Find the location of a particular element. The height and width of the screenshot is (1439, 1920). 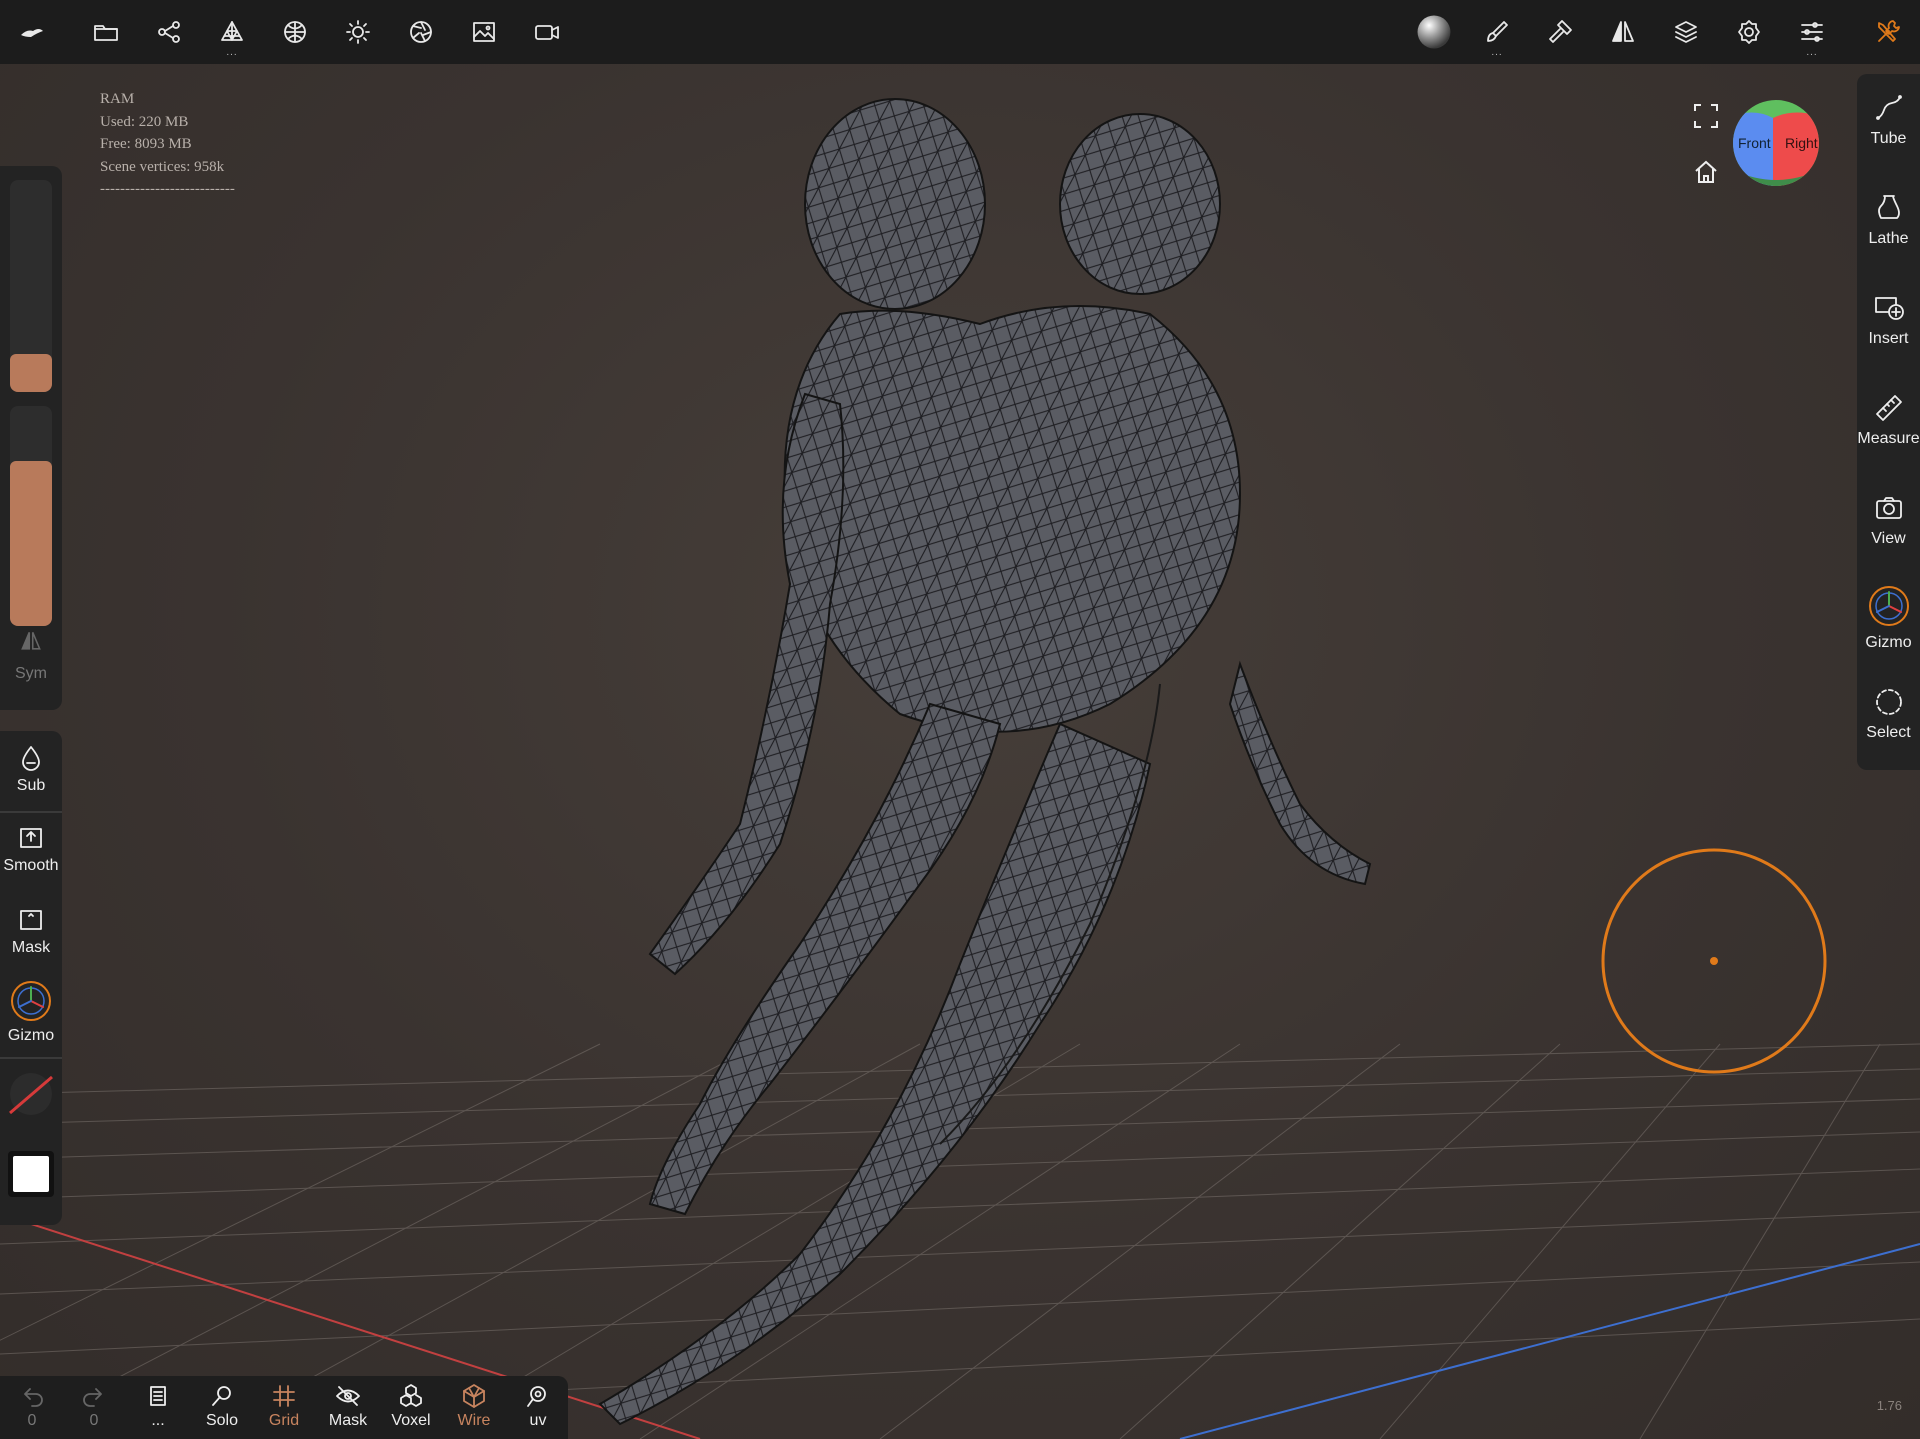

voxel-button: Voxel is located at coordinates (411, 1406).